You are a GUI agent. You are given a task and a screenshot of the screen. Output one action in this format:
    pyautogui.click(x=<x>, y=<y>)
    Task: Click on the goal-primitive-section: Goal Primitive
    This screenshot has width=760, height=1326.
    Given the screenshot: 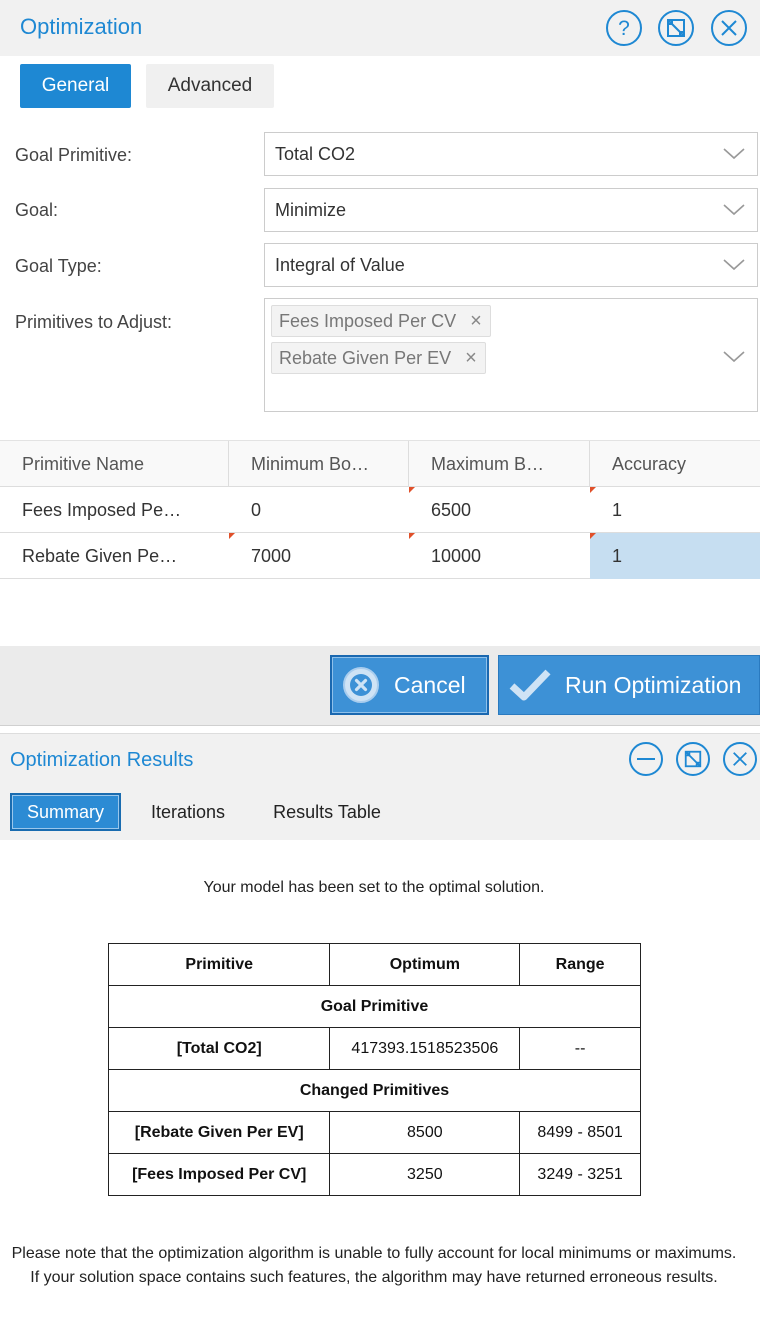 What is the action you would take?
    pyautogui.click(x=374, y=1006)
    